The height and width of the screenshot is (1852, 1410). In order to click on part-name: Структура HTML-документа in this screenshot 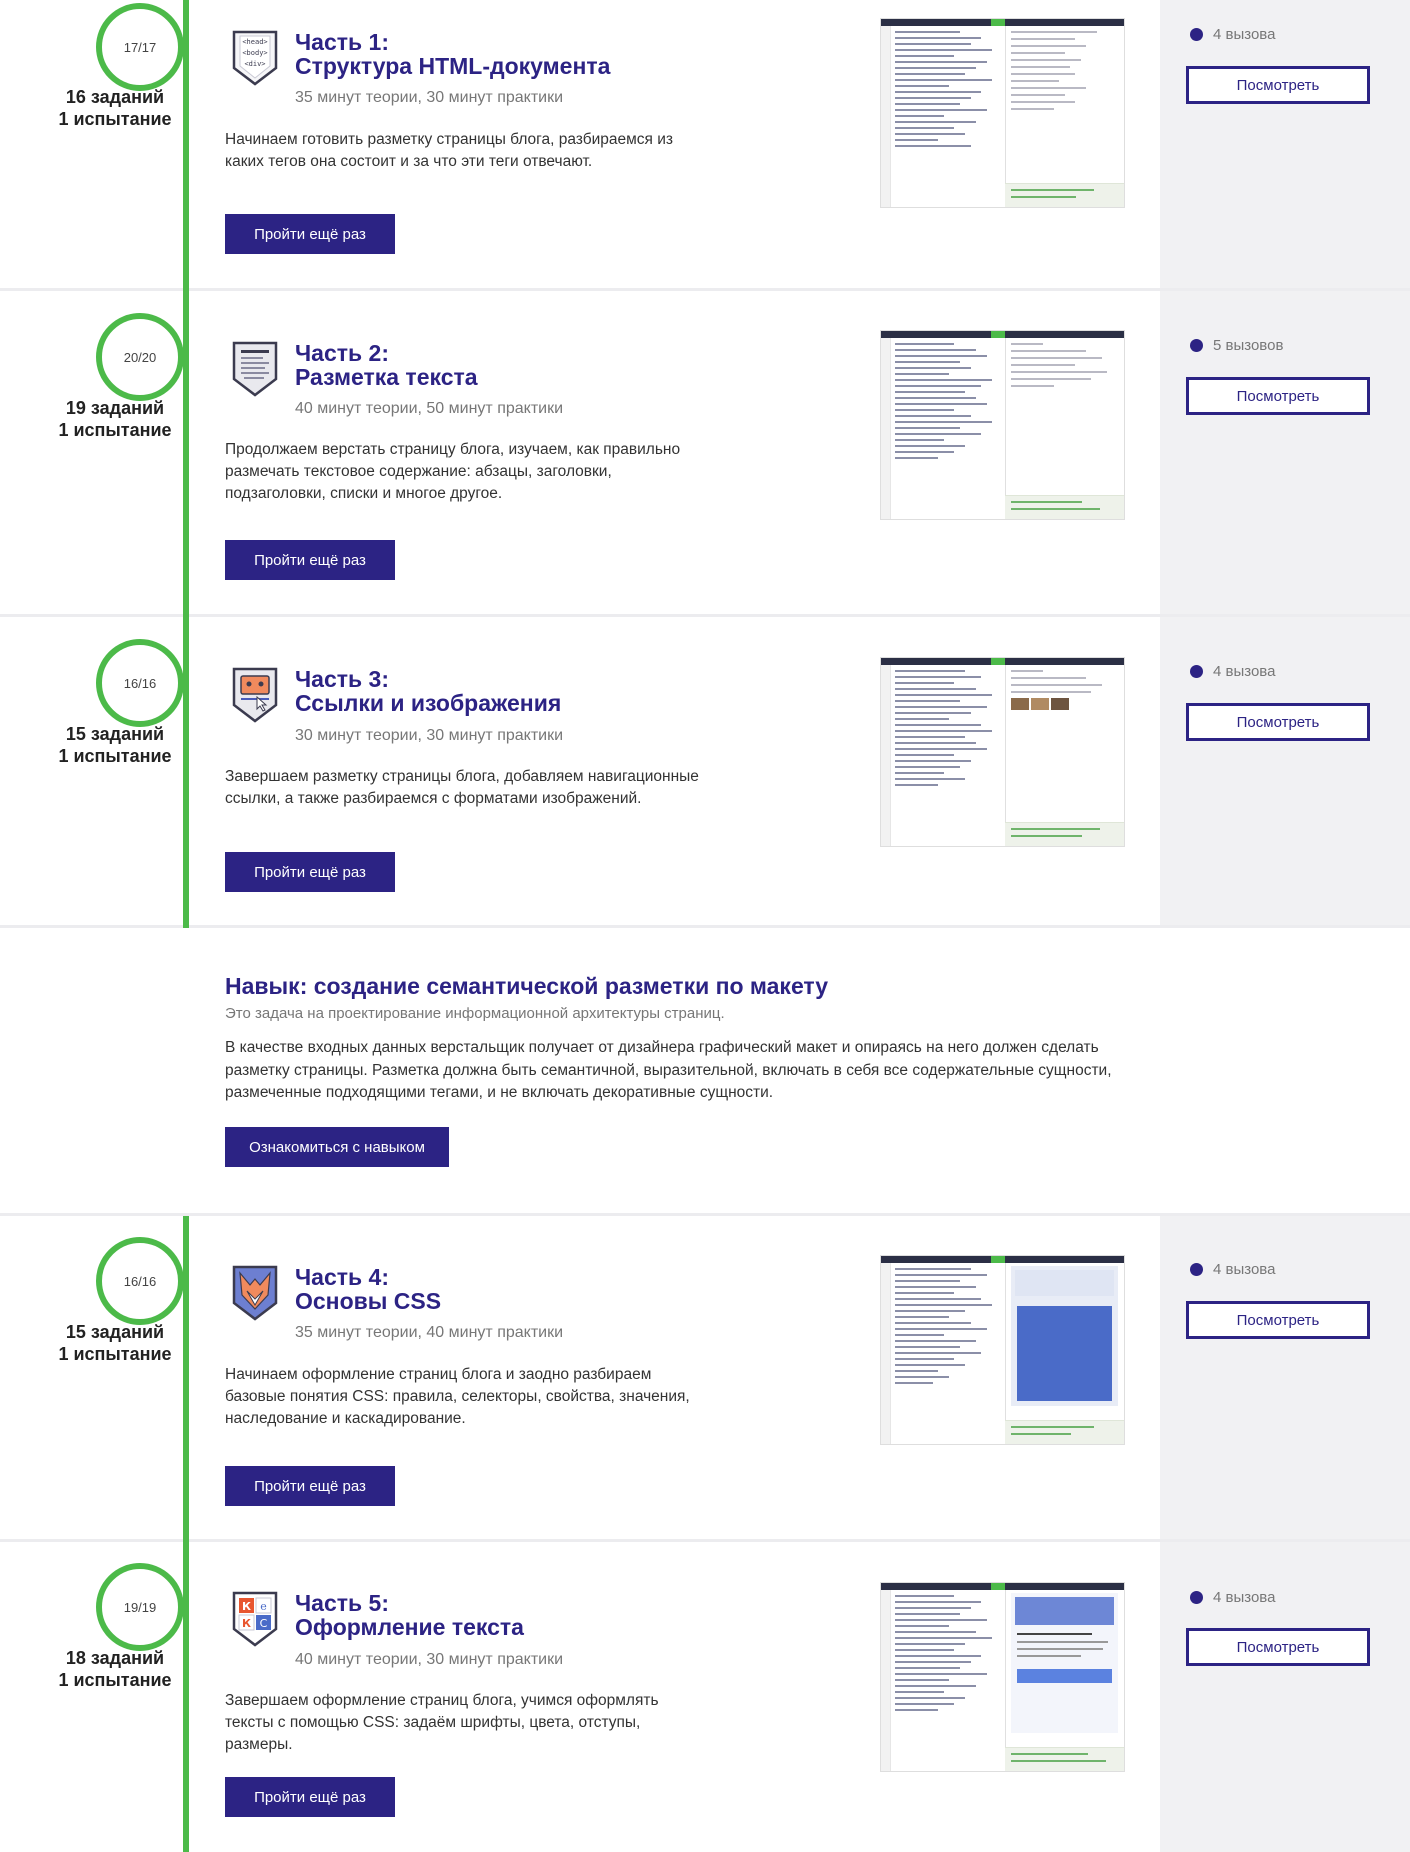, I will do `click(453, 66)`.